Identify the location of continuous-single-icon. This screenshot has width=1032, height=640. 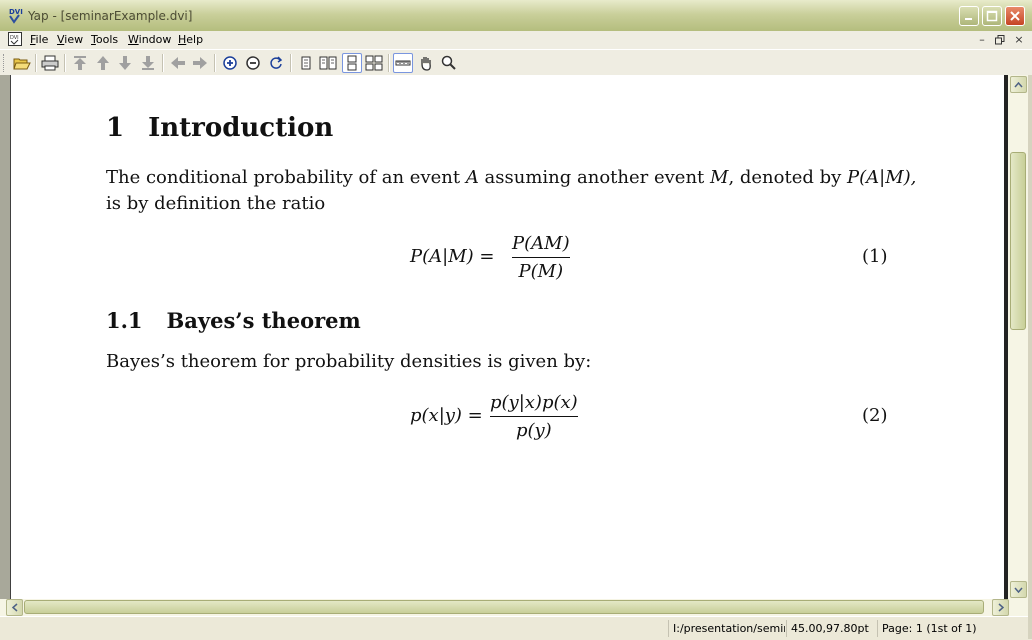
(352, 63).